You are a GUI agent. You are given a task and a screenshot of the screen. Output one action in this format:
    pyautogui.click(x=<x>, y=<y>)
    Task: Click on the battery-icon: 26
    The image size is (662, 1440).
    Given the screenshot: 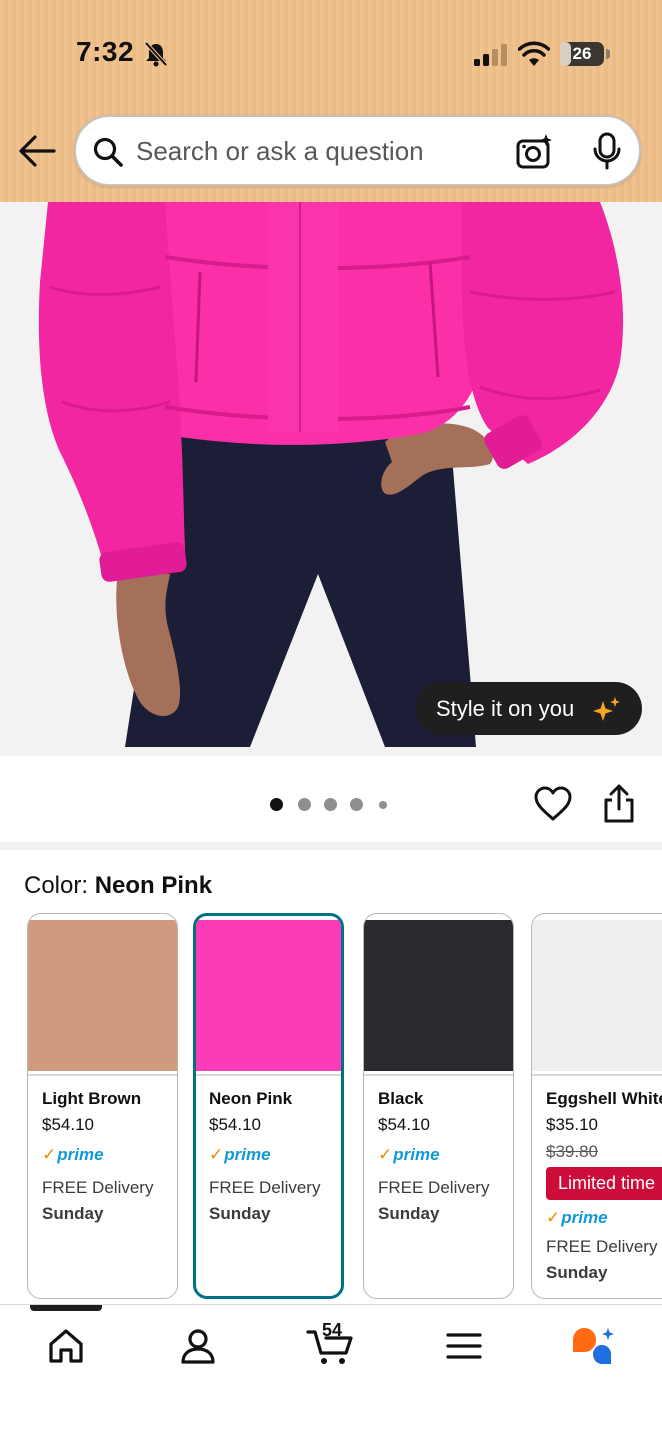 What is the action you would take?
    pyautogui.click(x=582, y=54)
    